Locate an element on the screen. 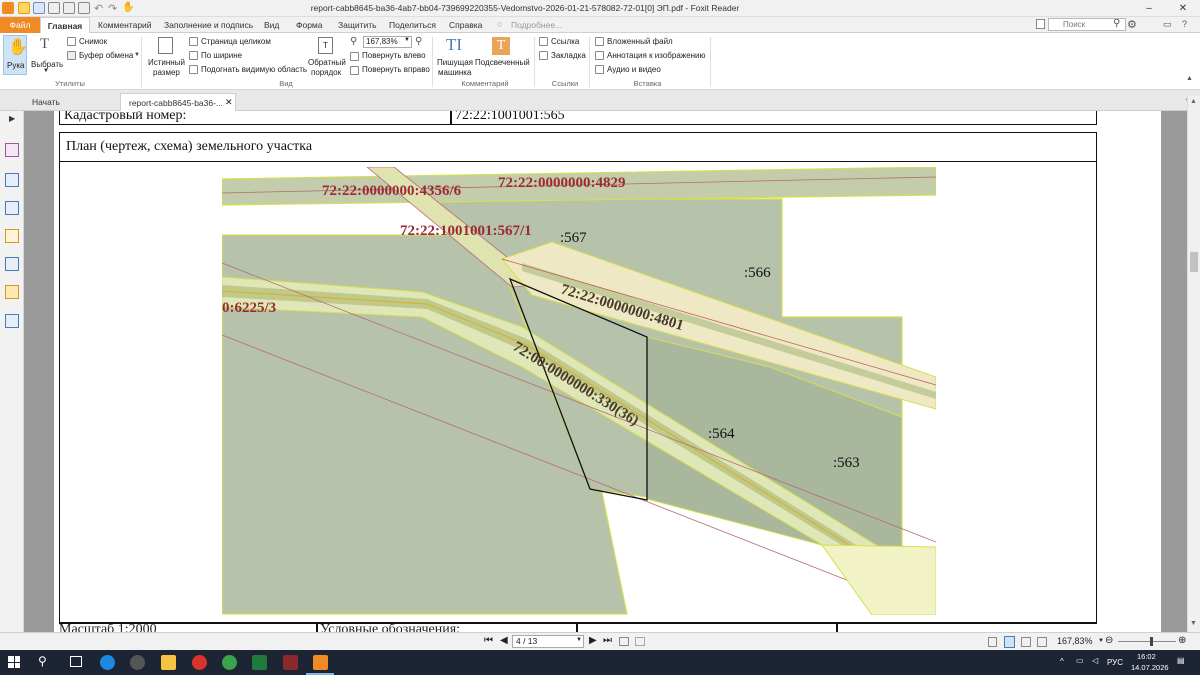  tray-arrow-icon: ^ is located at coordinates (1062, 661).